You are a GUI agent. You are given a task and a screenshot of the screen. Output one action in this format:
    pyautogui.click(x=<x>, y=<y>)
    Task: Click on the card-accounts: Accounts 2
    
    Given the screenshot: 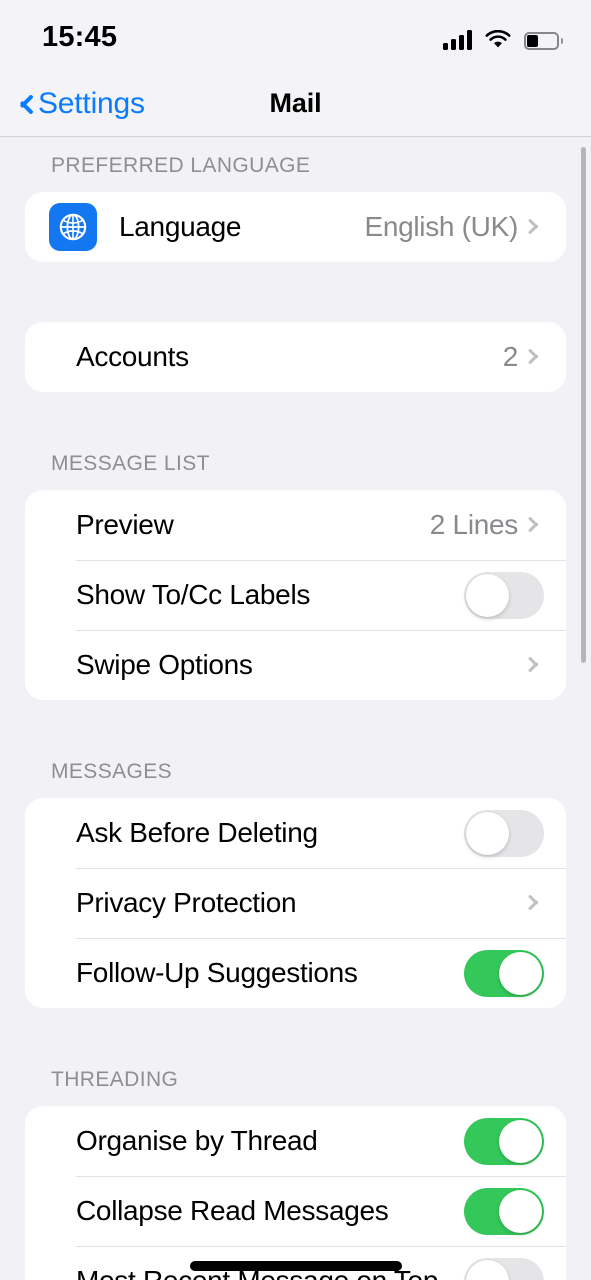 What is the action you would take?
    pyautogui.click(x=295, y=357)
    